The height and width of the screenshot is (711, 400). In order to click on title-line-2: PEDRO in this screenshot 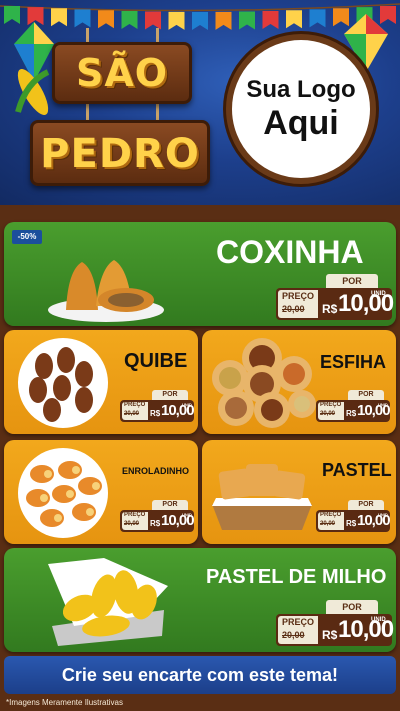, I will do `click(120, 154)`.